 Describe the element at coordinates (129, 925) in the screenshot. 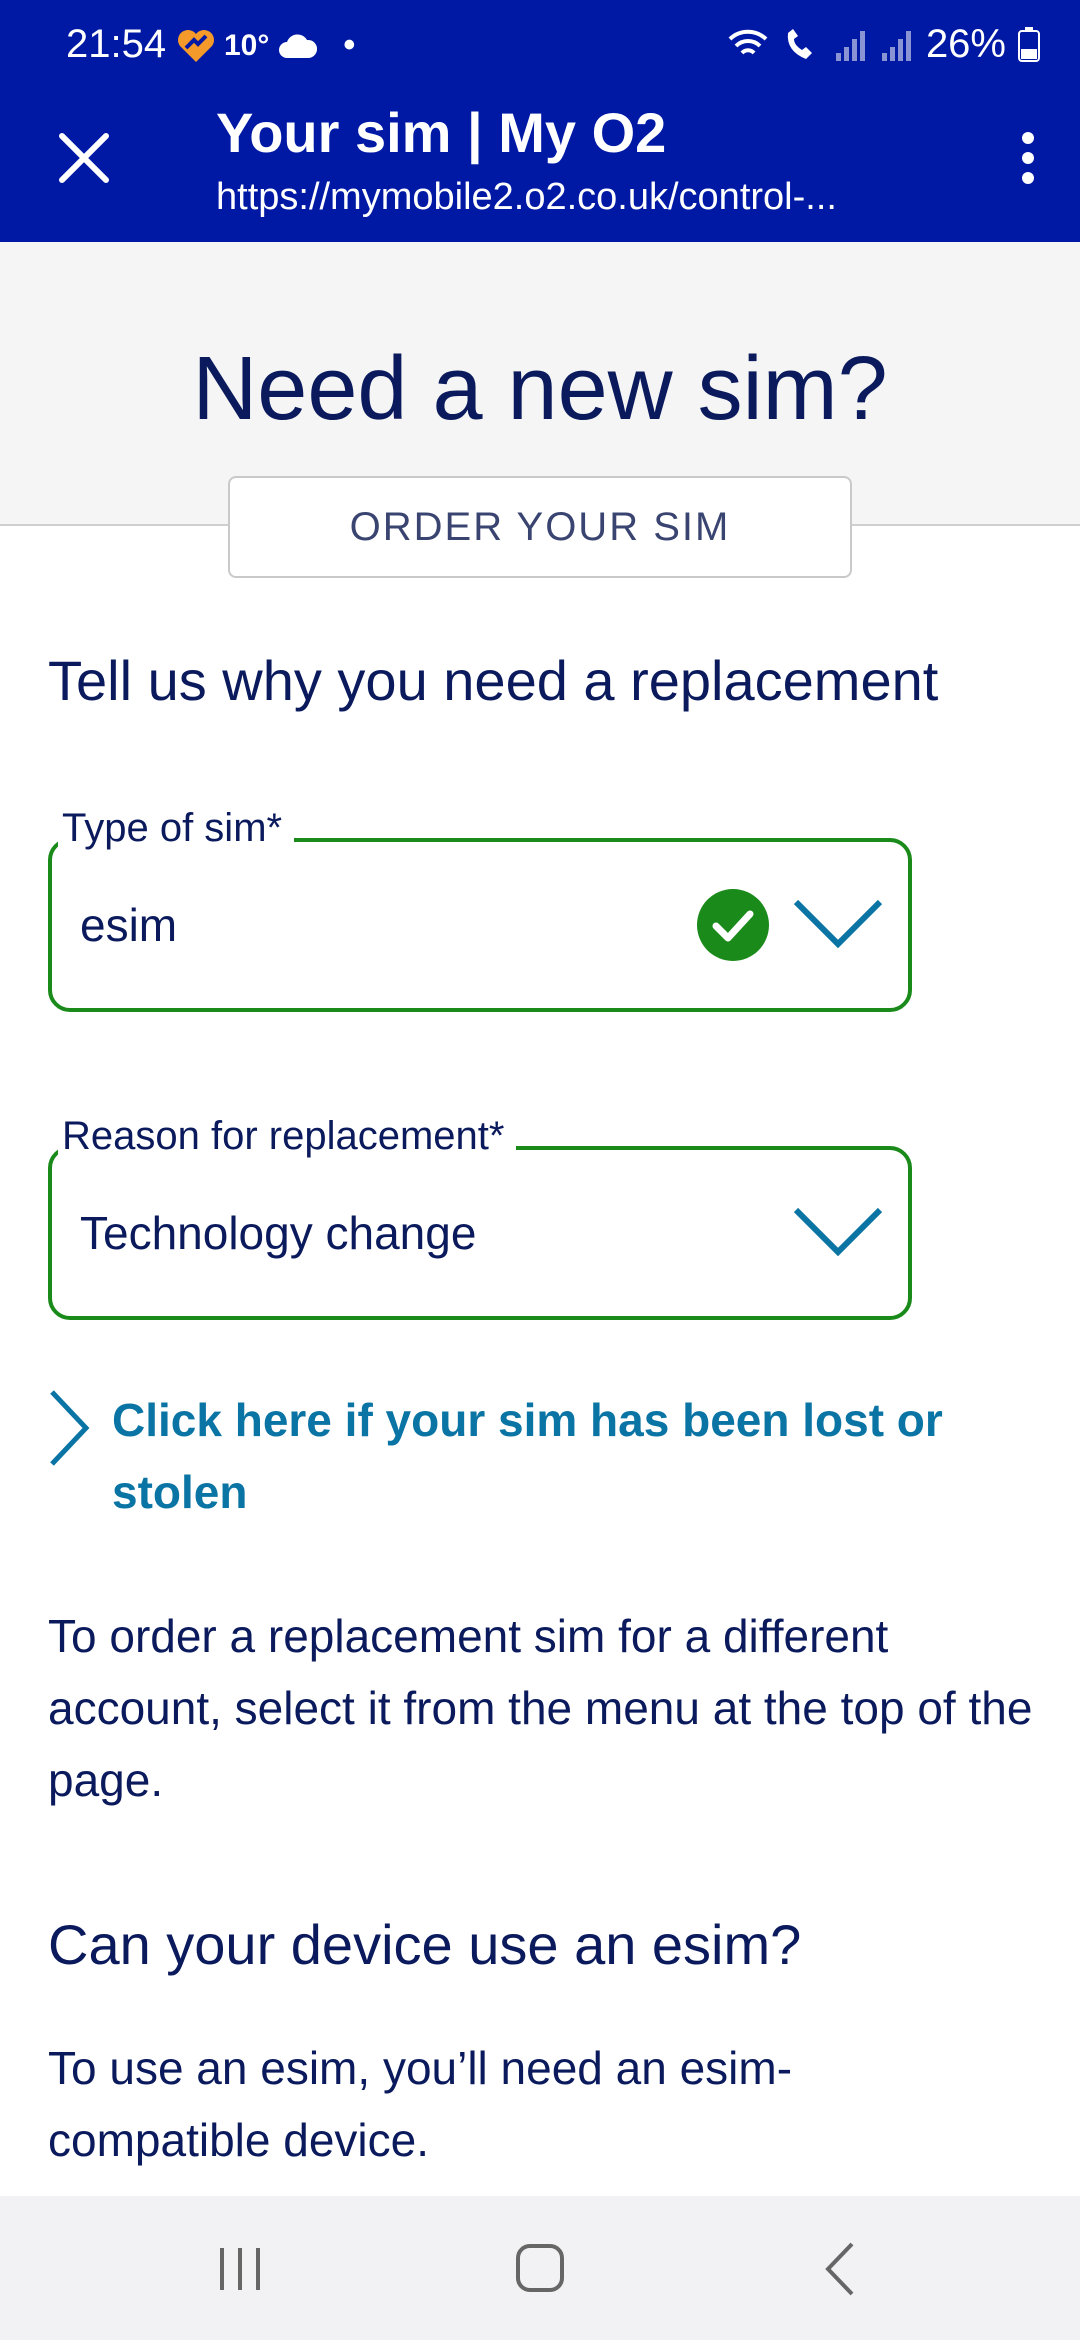

I see `type-of-sim-value: esim` at that location.